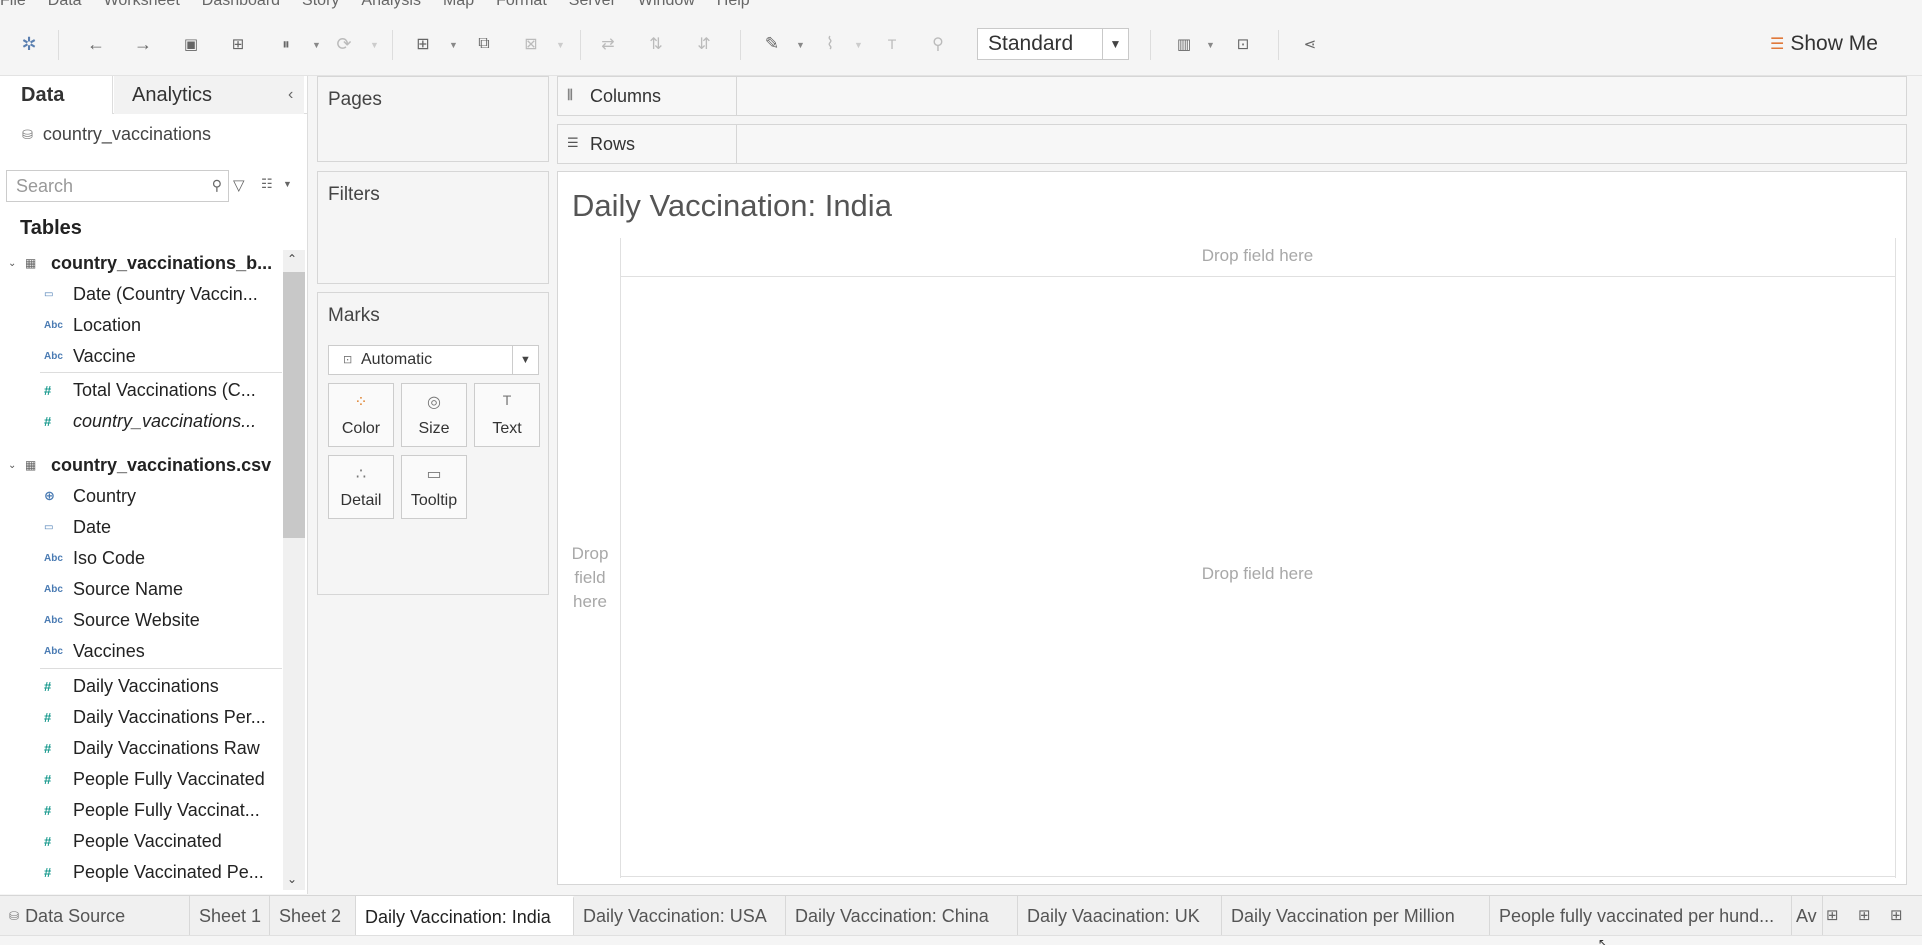 The height and width of the screenshot is (945, 1922). Describe the element at coordinates (344, 44) in the screenshot. I see `refresh-icon: ⟳` at that location.